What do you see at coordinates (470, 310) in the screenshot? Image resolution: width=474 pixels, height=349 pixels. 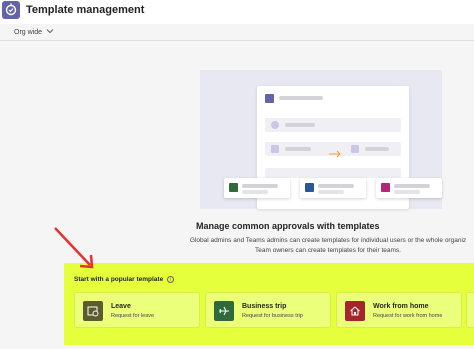 I see `template-card-partial` at bounding box center [470, 310].